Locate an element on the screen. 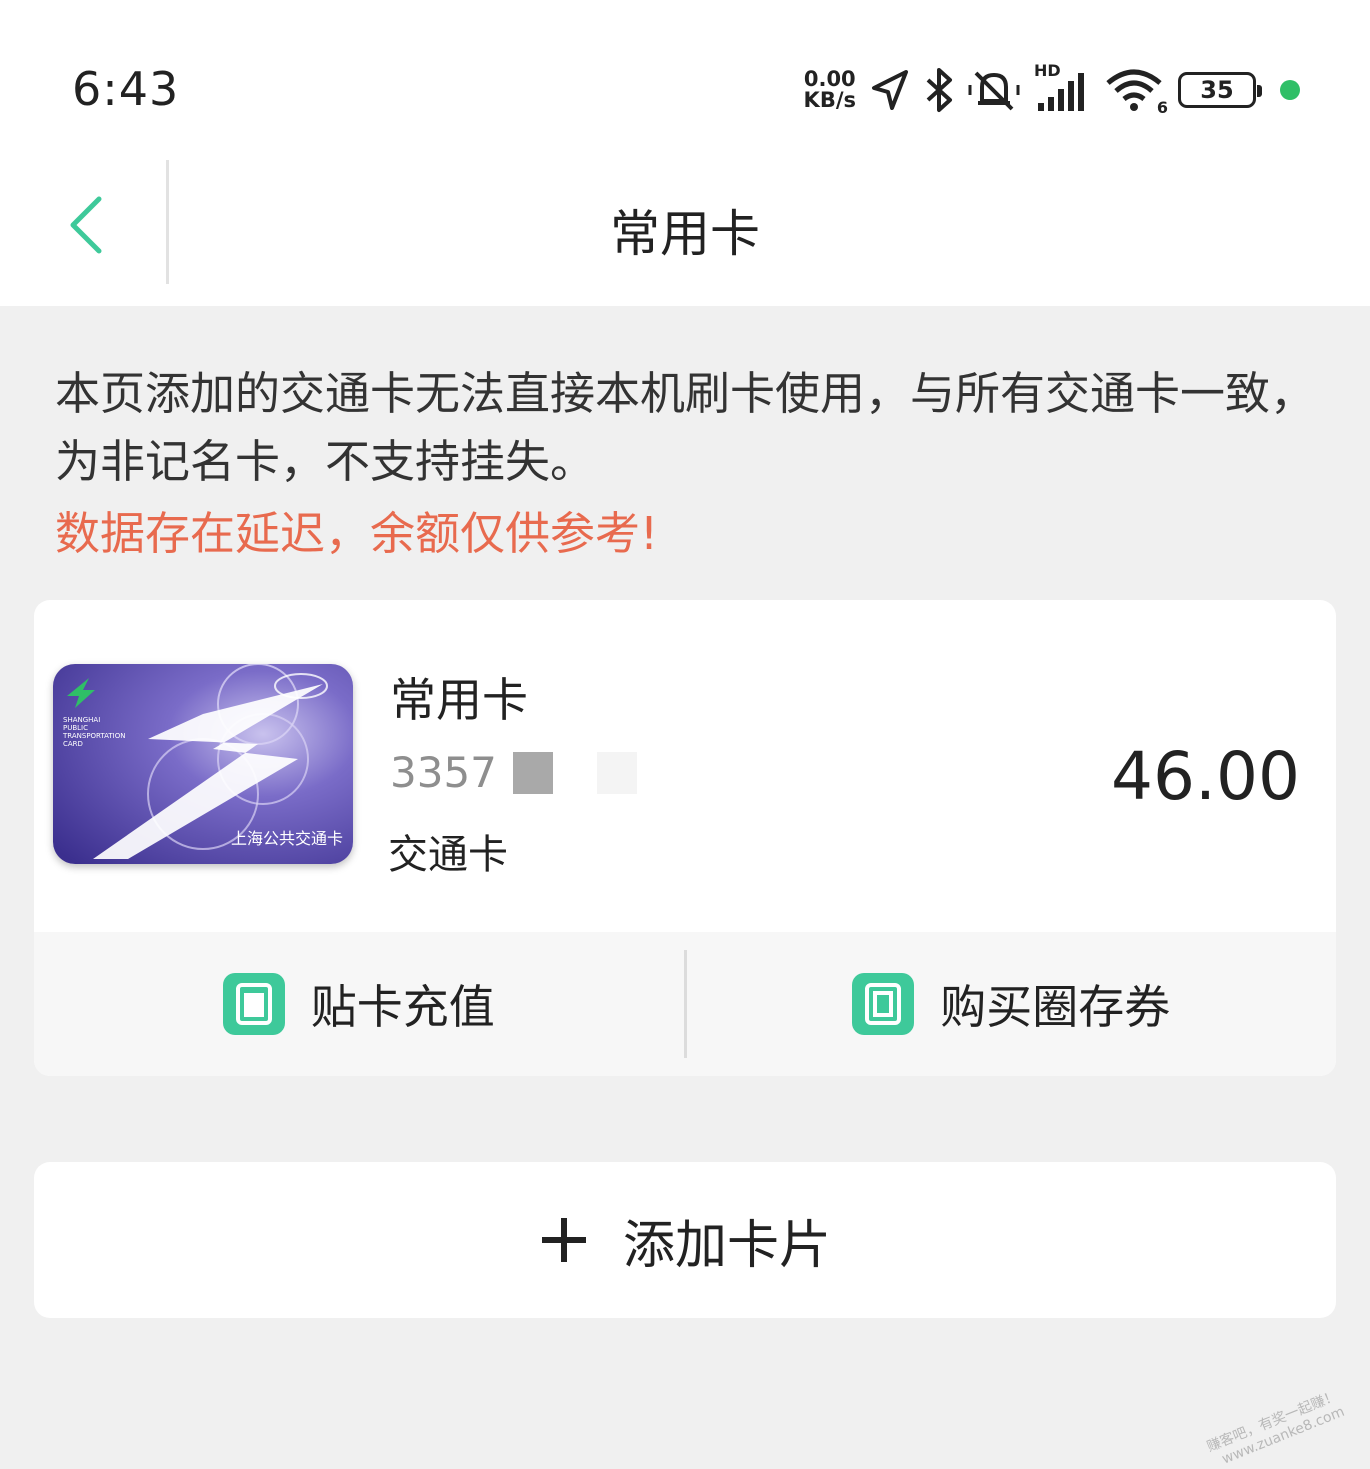 The width and height of the screenshot is (1370, 1469). mute-icon is located at coordinates (994, 90).